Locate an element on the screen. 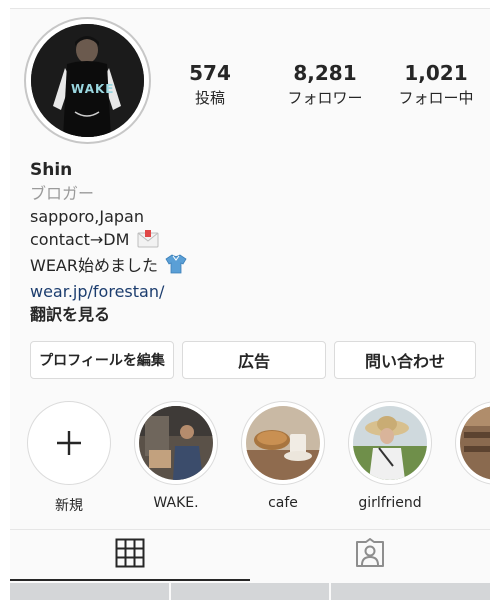 This screenshot has height=600, width=500. bio-line-wear: WEAR始めました is located at coordinates (255, 267).